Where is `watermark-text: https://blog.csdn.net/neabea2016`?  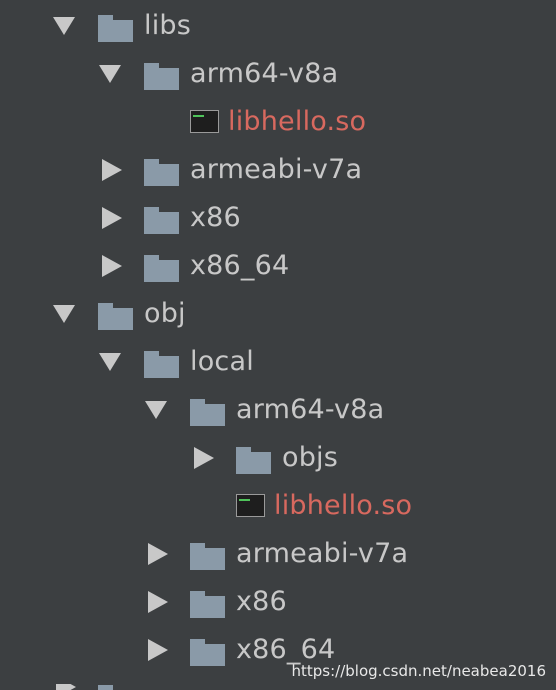
watermark-text: https://blog.csdn.net/neabea2016 is located at coordinates (419, 671).